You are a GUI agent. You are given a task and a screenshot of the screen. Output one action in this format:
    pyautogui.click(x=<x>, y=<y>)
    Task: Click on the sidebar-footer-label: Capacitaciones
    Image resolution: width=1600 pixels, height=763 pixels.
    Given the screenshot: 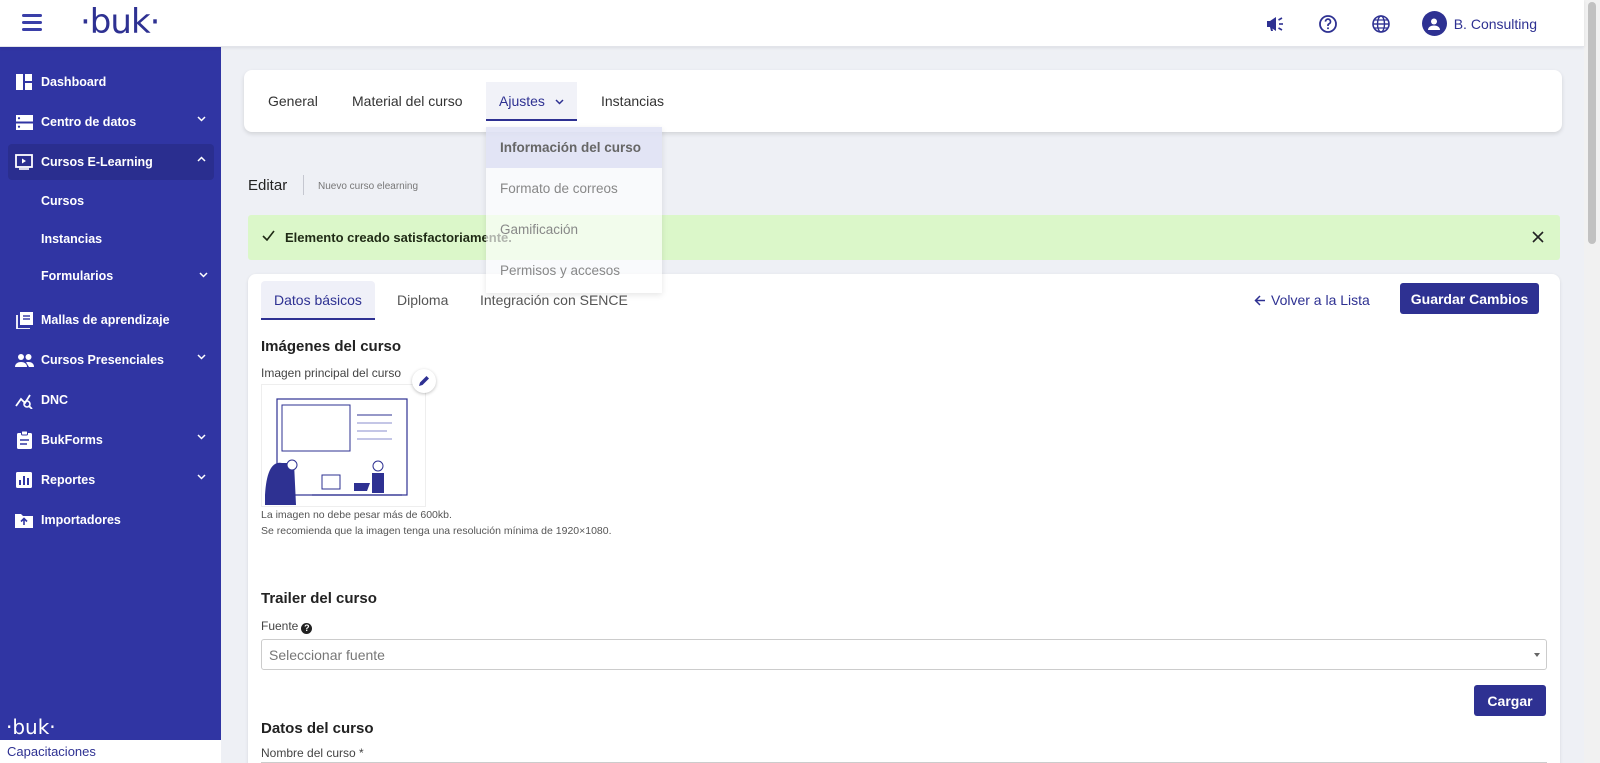 What is the action you would take?
    pyautogui.click(x=110, y=751)
    